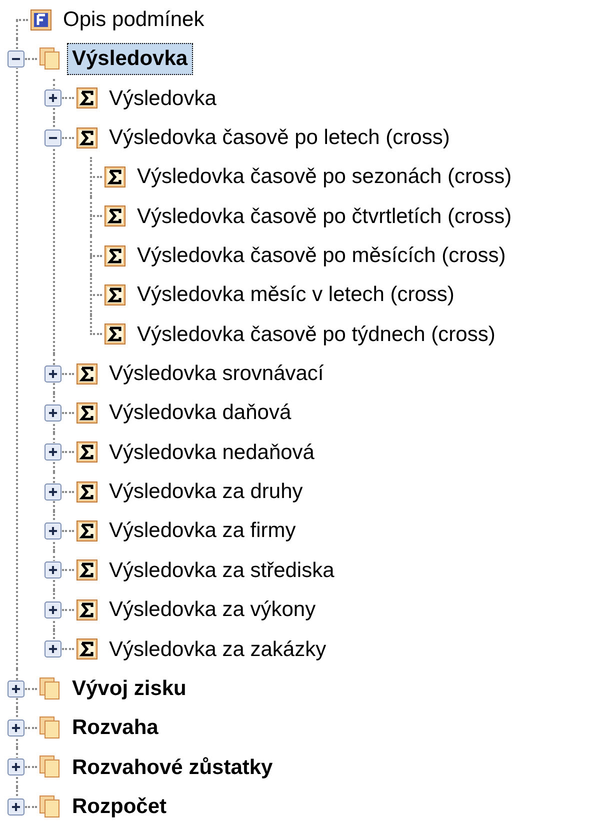 The image size is (592, 823). Describe the element at coordinates (200, 413) in the screenshot. I see `tree-item: Výsledovka daňová` at that location.